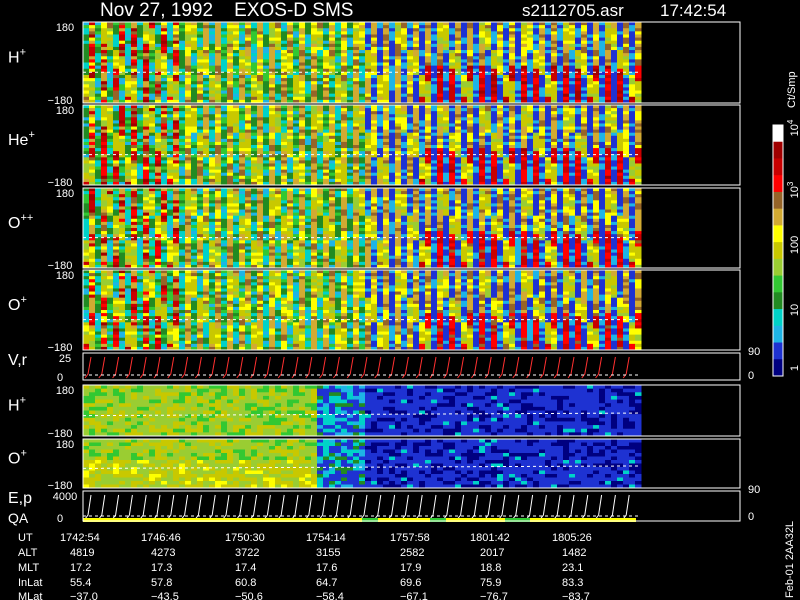 Image resolution: width=800 pixels, height=600 pixels. What do you see at coordinates (330, 595) in the screenshot?
I see `ephemeris-cell: −58.4` at bounding box center [330, 595].